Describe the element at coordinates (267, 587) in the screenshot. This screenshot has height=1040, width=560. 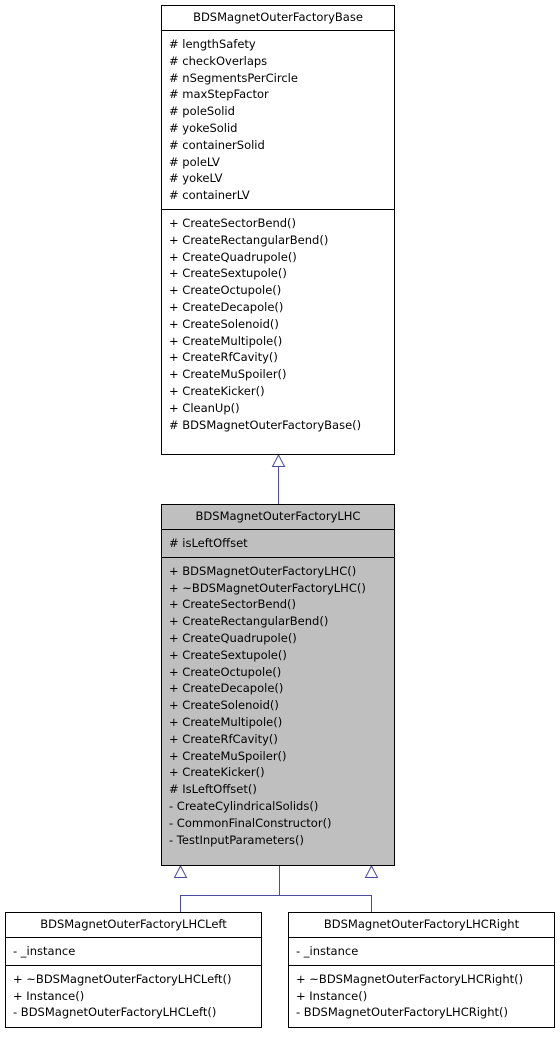
I see `class-method: + ~BDSMagnetOuterFactoryLHC()` at that location.